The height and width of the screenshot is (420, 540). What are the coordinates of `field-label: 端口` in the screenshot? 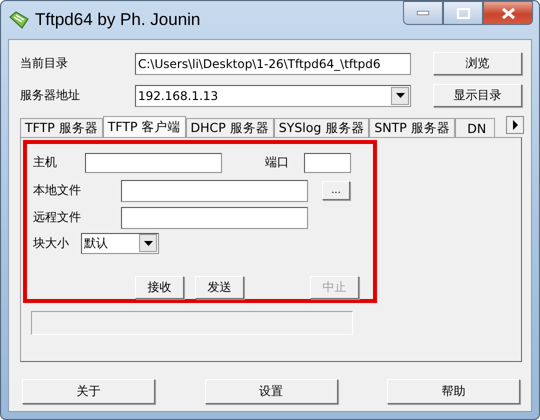 It's located at (277, 163).